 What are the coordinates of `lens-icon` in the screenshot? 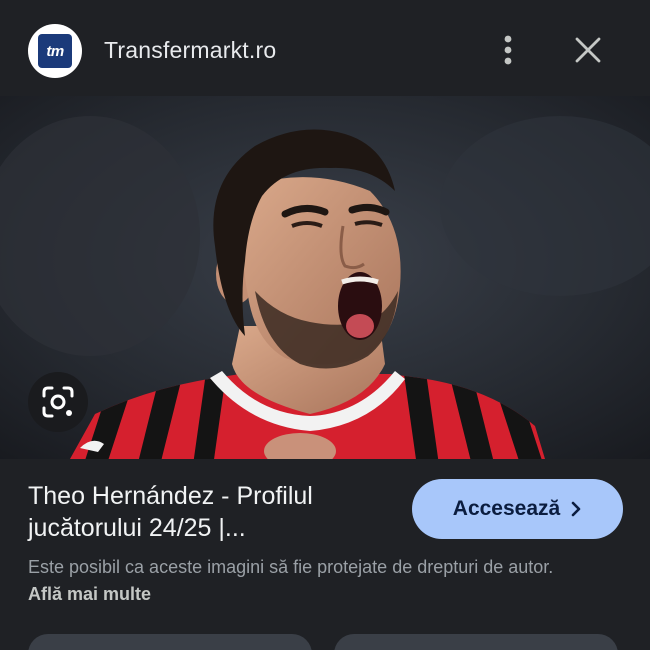 It's located at (58, 402).